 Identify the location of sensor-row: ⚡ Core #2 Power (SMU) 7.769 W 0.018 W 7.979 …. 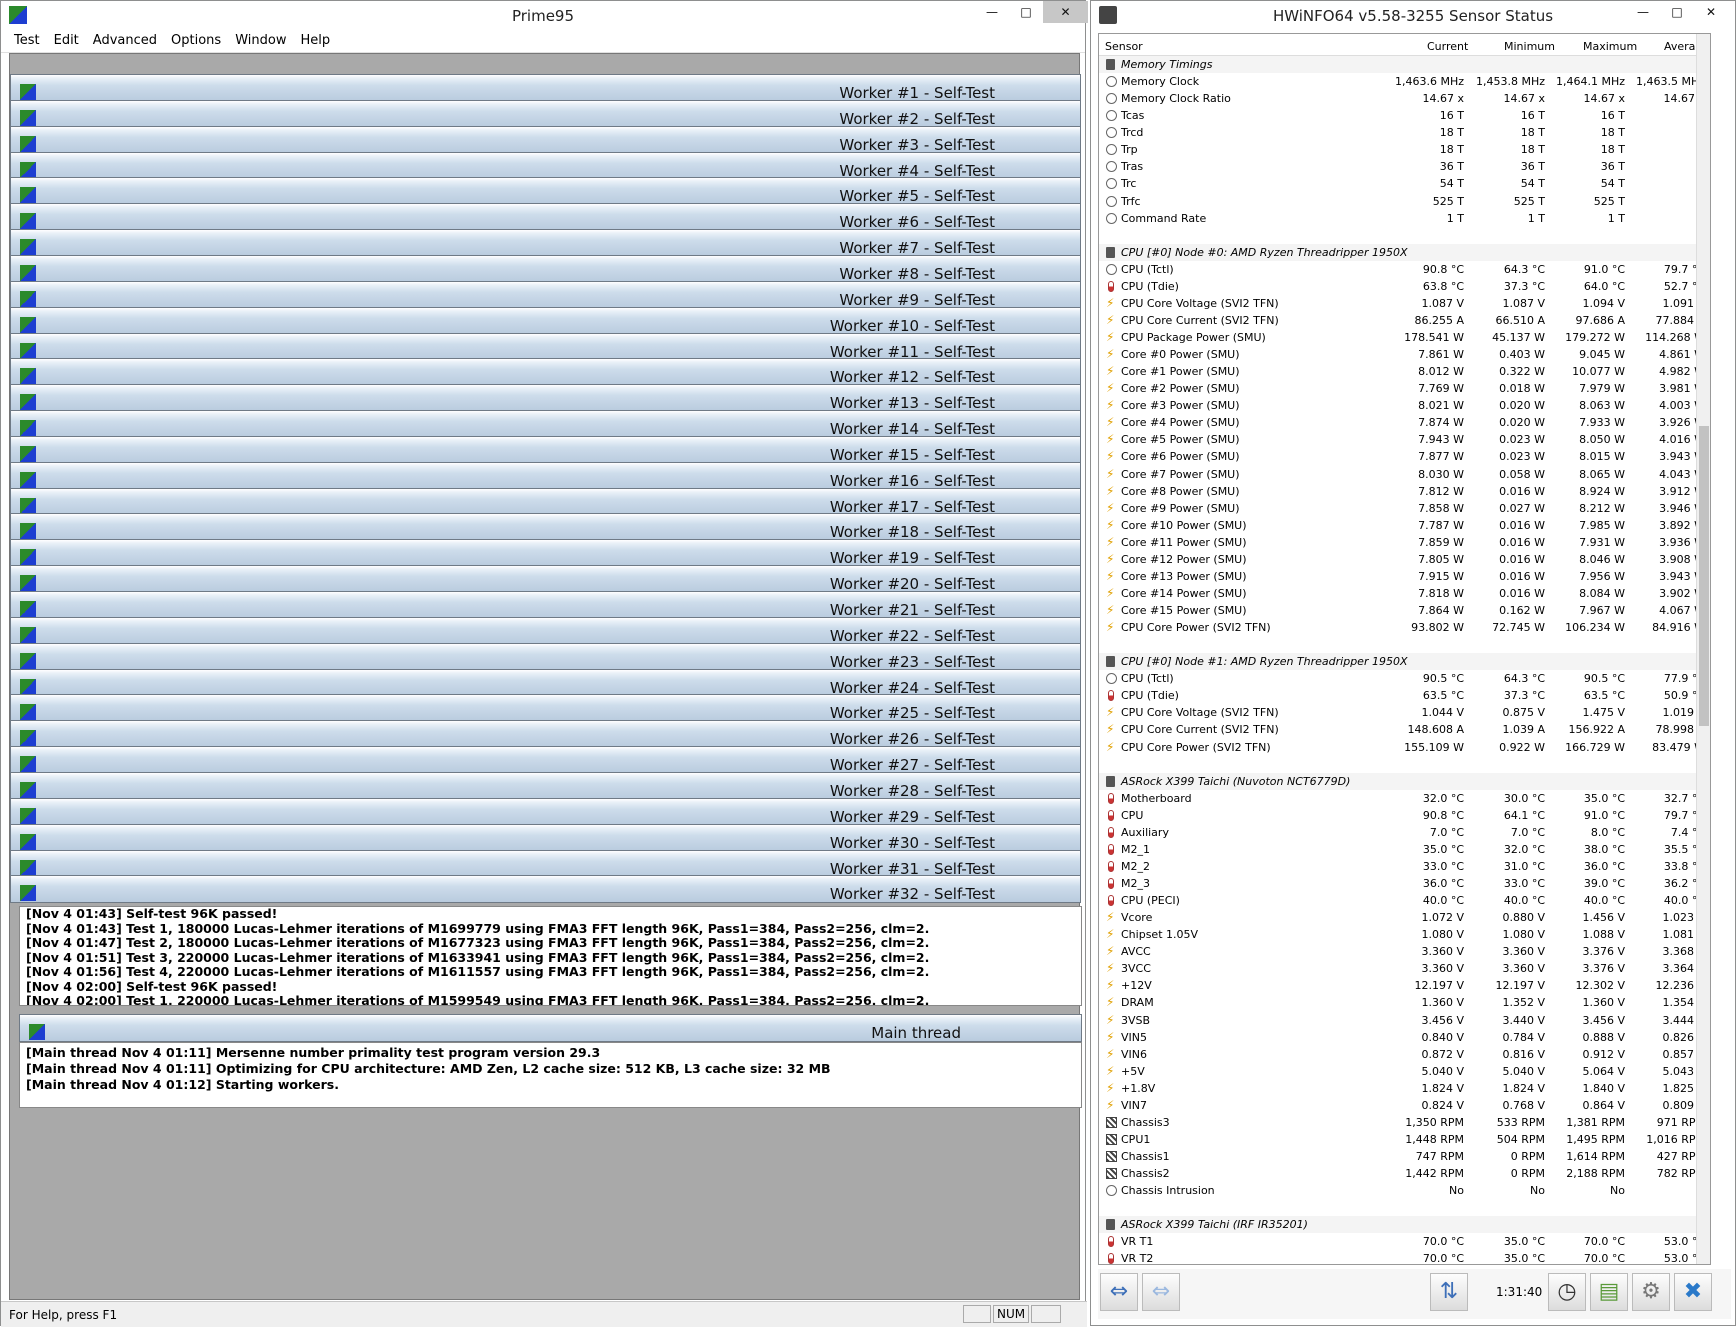
(1404, 388).